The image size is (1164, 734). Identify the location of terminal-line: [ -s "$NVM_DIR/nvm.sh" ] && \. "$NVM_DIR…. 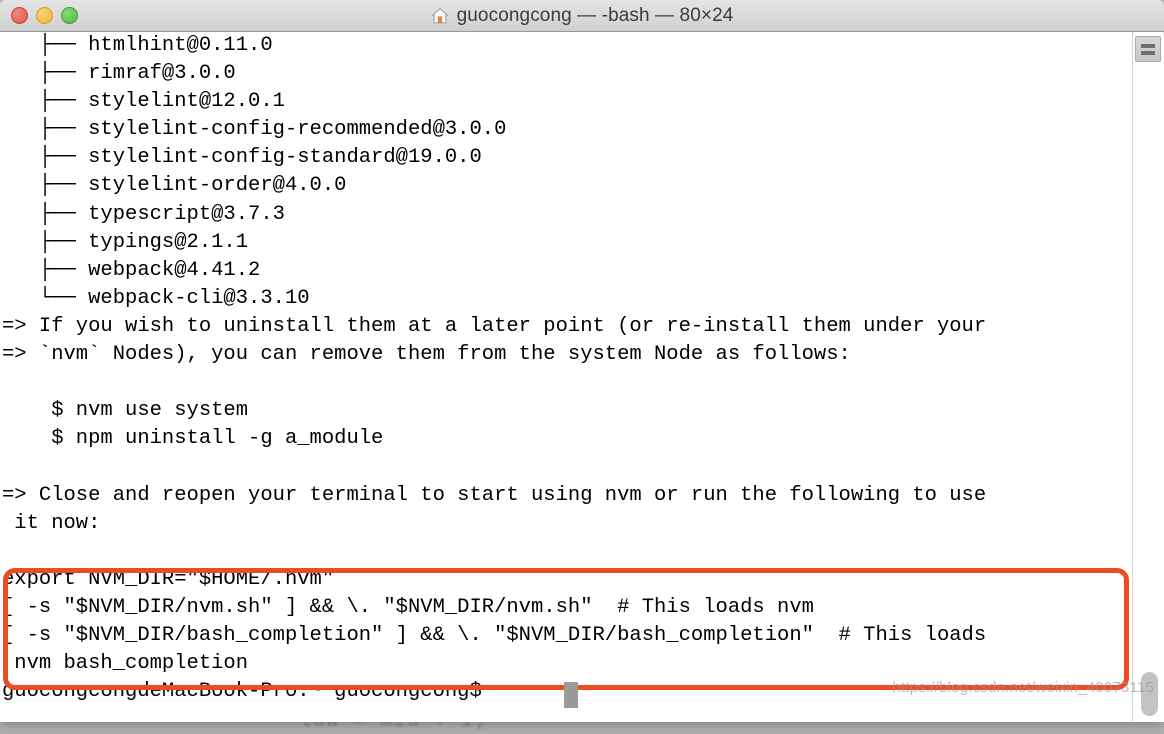
(408, 607).